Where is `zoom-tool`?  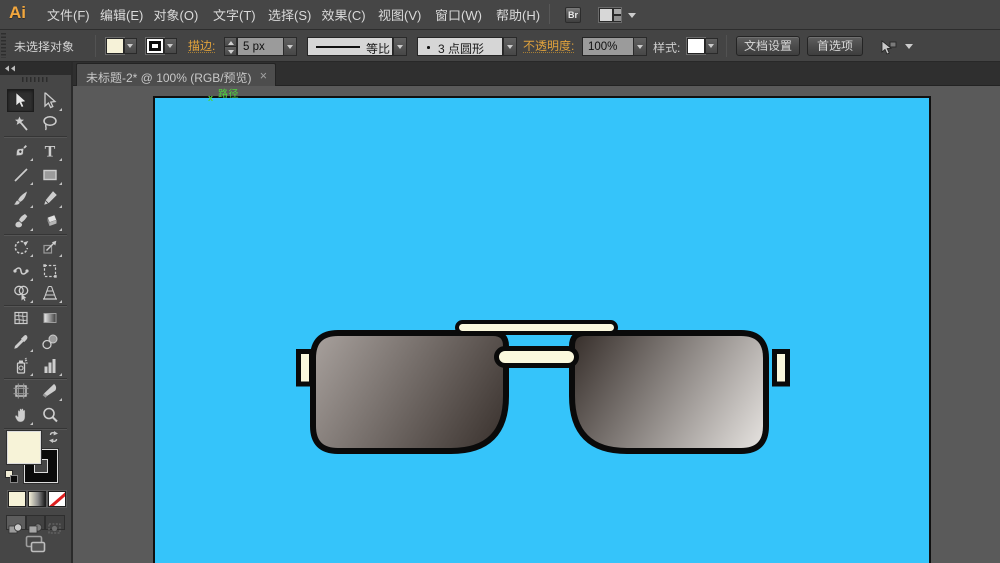
zoom-tool is located at coordinates (50, 415).